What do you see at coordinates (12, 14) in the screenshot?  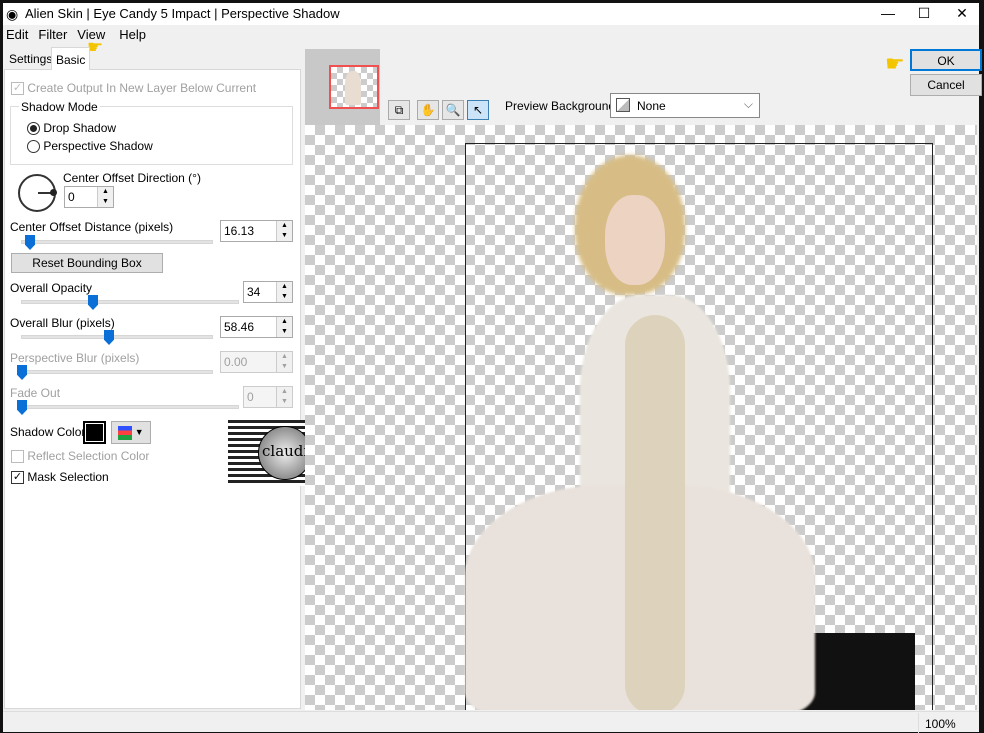 I see `app-icon: ◉` at bounding box center [12, 14].